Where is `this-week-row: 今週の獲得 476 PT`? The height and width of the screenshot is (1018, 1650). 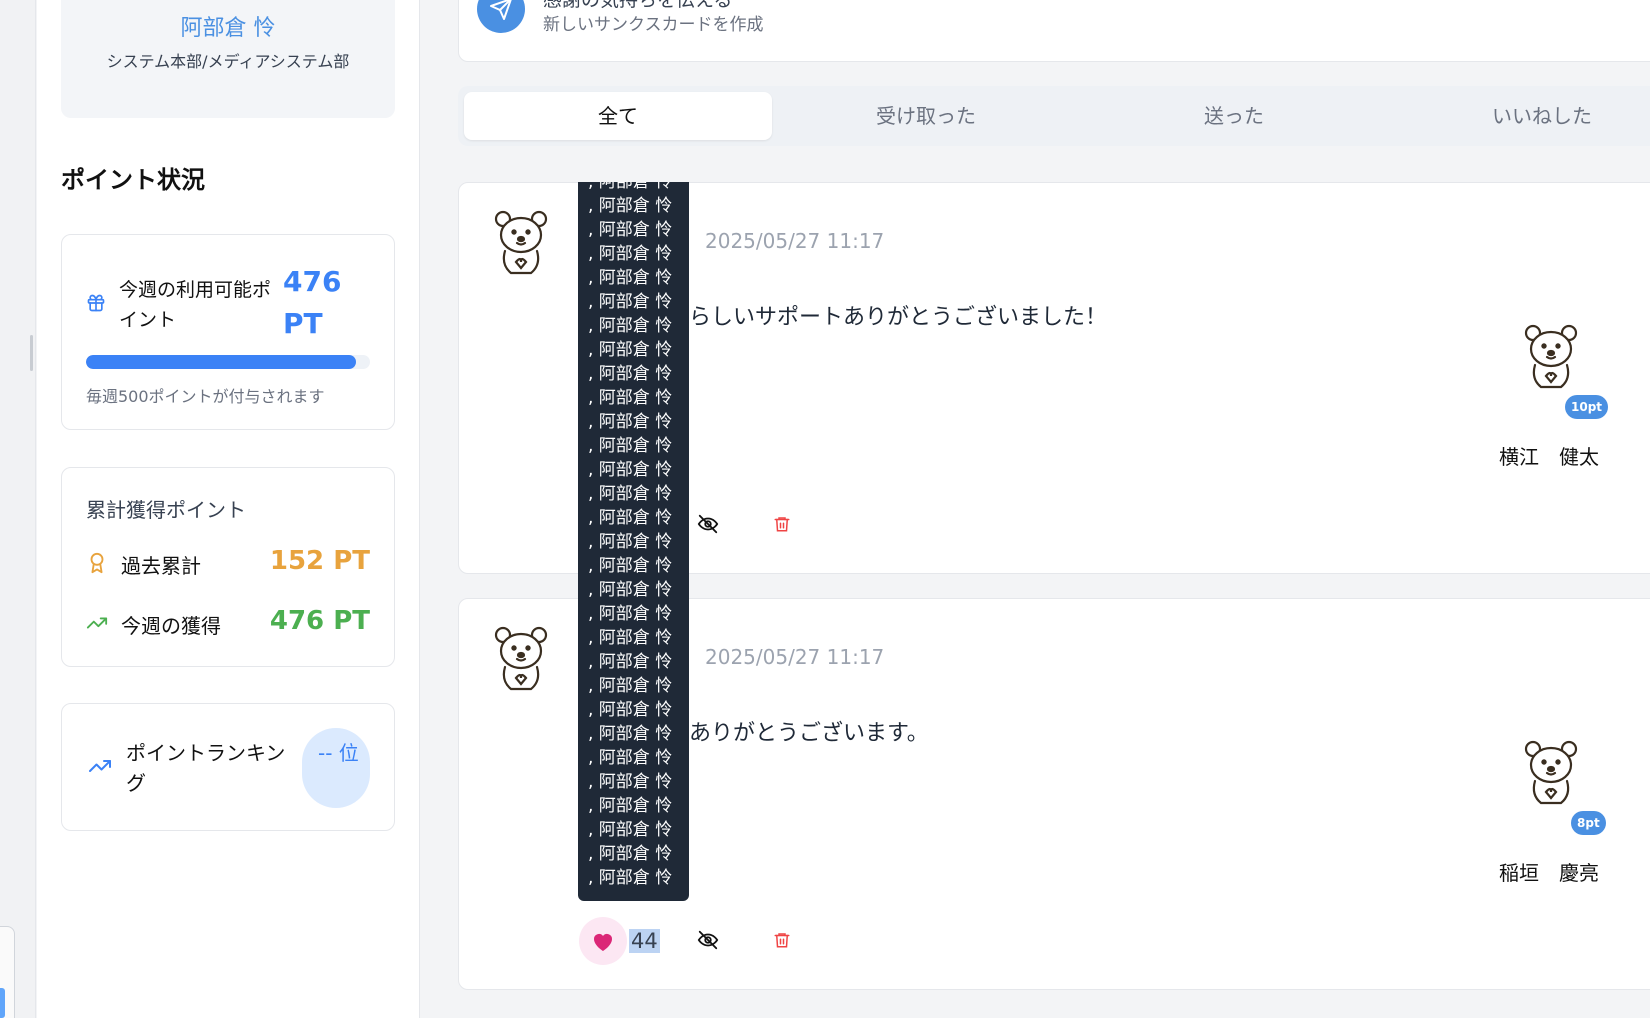 this-week-row: 今週の獲得 476 PT is located at coordinates (228, 622).